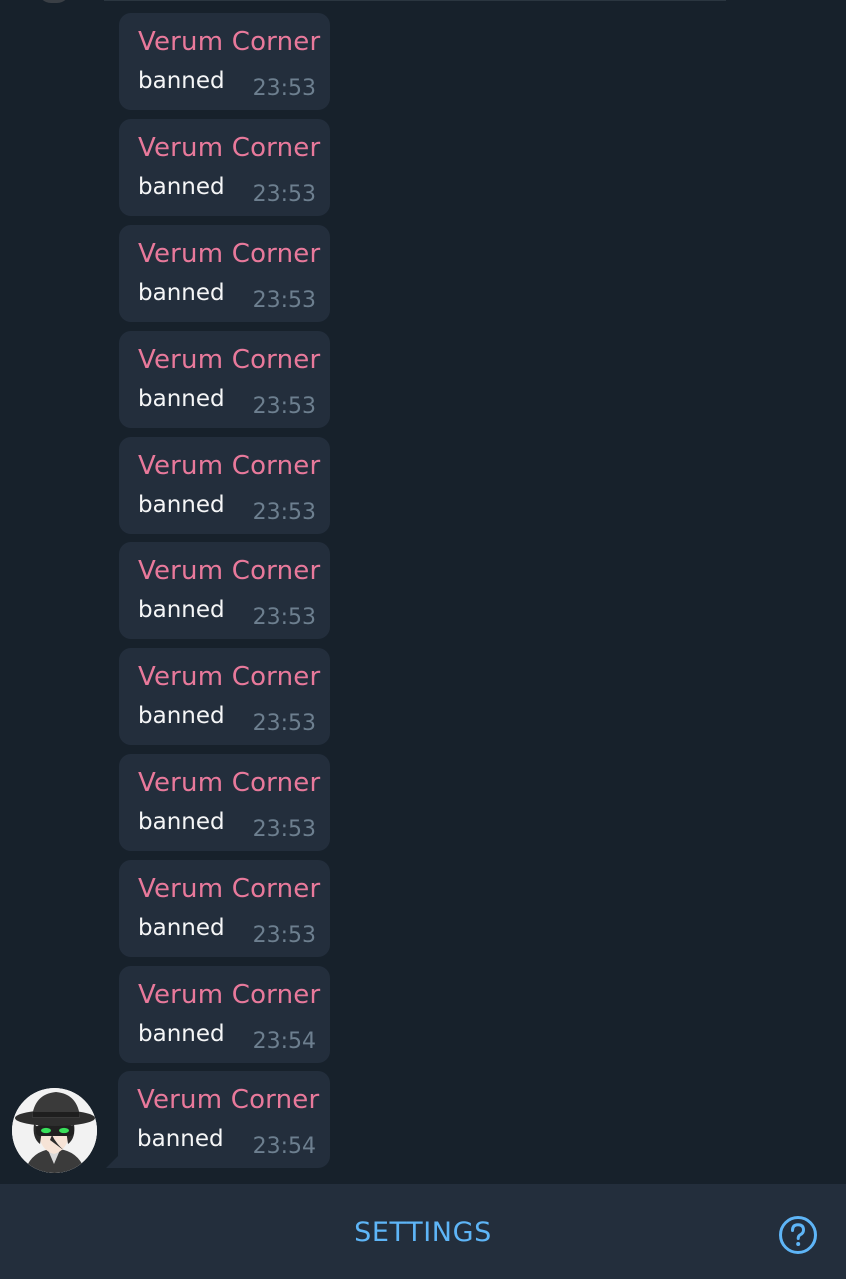 The image size is (846, 1279). I want to click on help-question-icon-graphic, so click(798, 1235).